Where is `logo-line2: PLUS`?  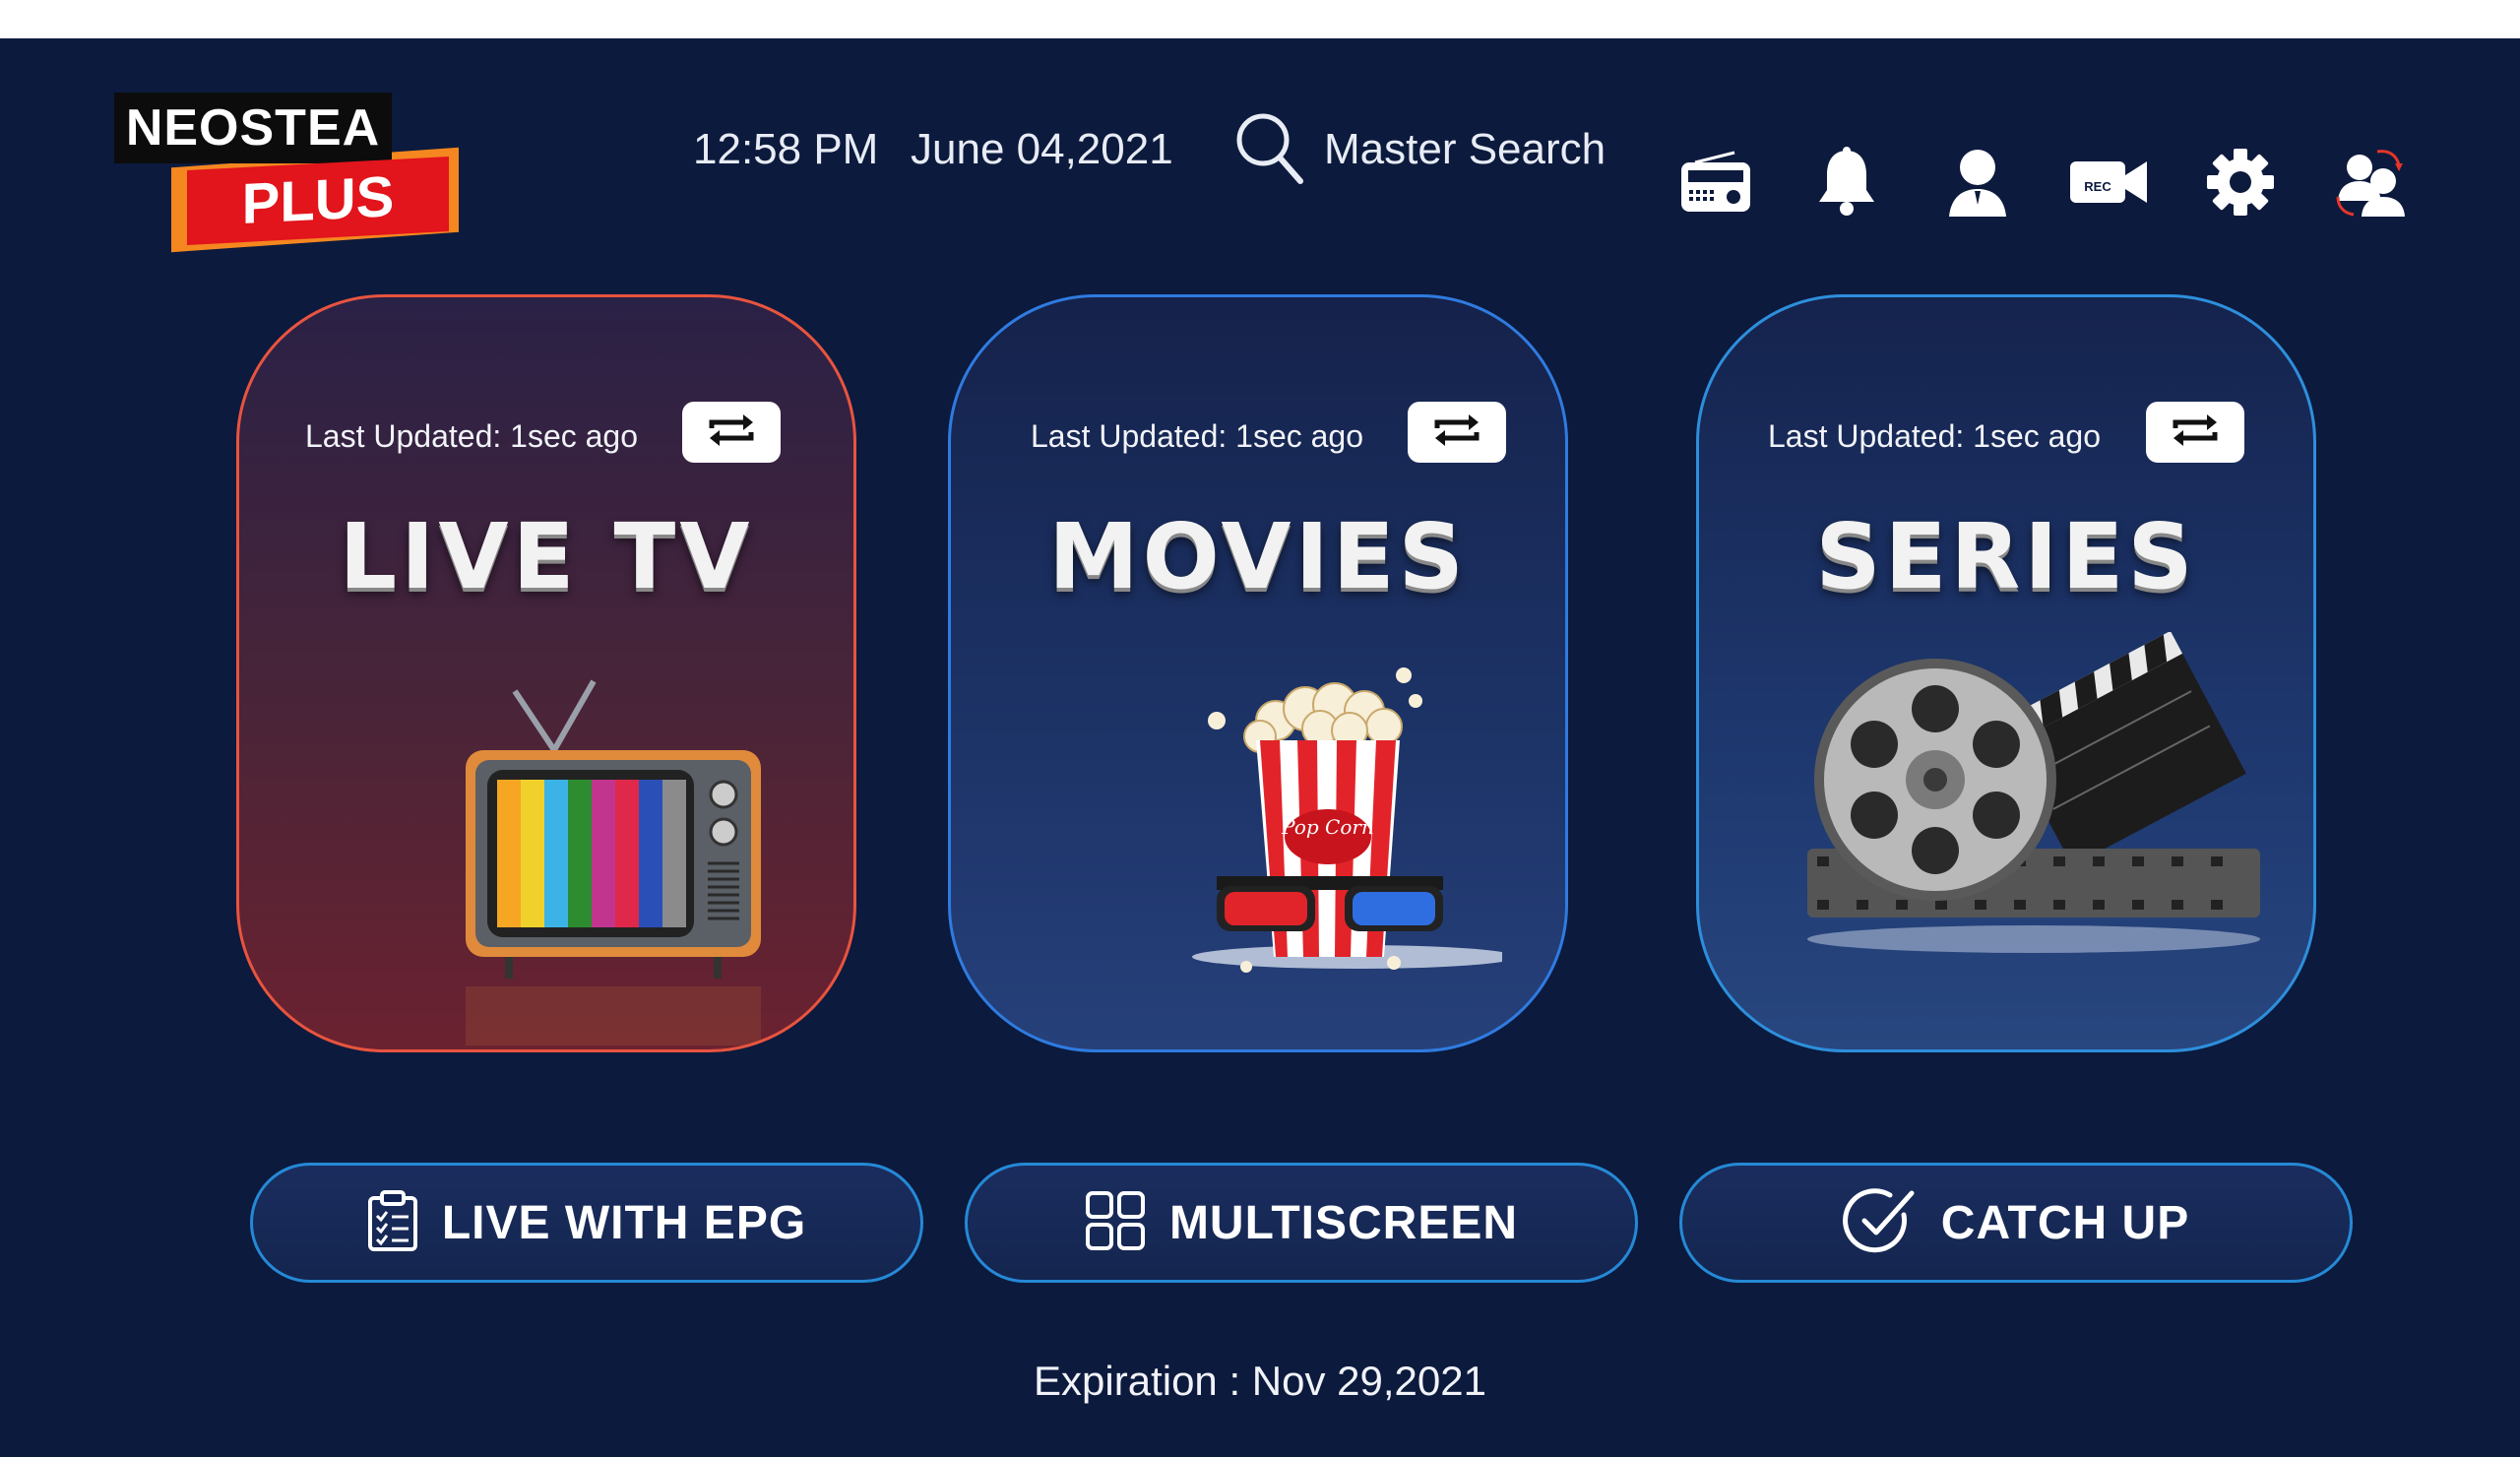 logo-line2: PLUS is located at coordinates (318, 201).